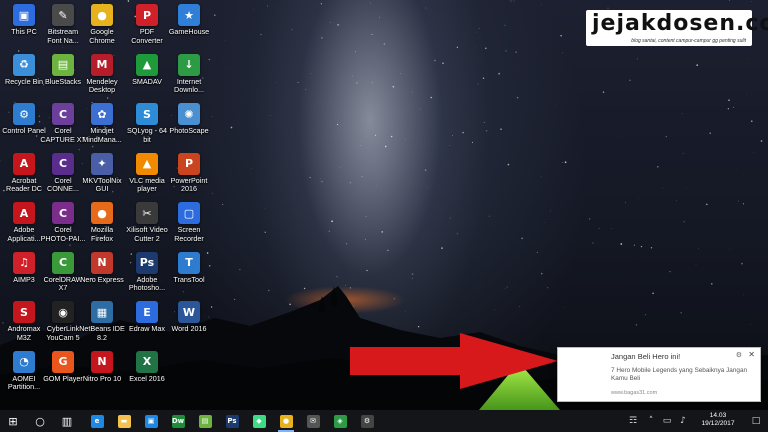 Image resolution: width=768 pixels, height=432 pixels. I want to click on desktop-icon-label: Screen Recorder, so click(189, 234).